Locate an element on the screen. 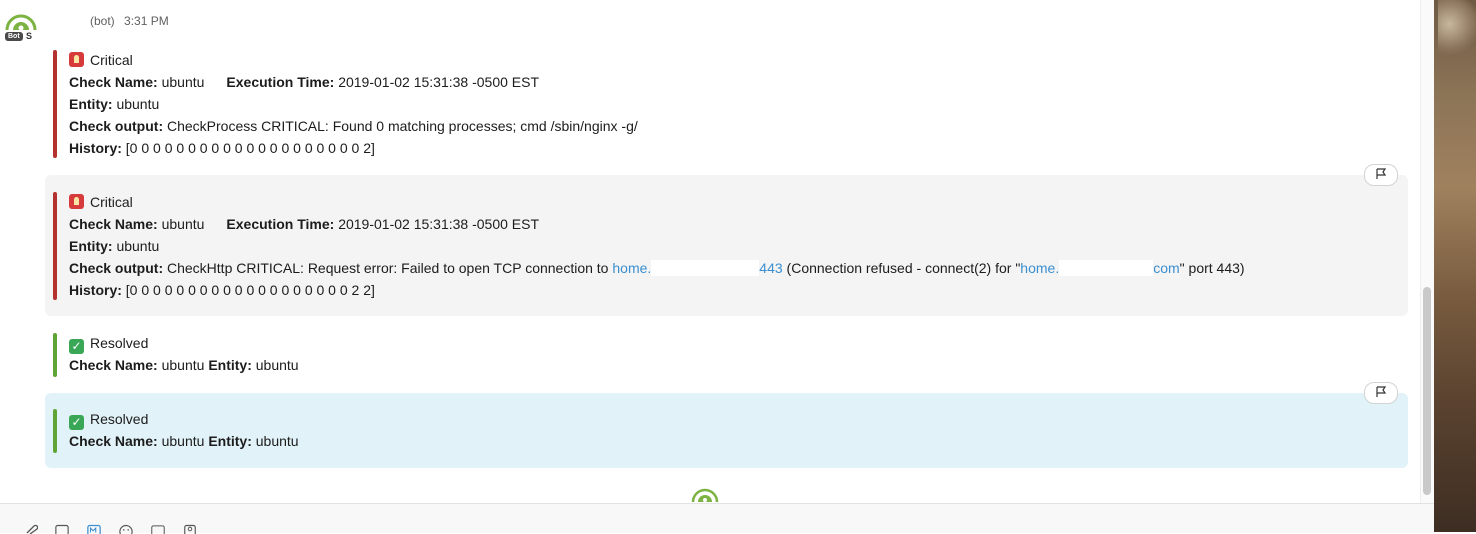 The height and width of the screenshot is (534, 1476). host-link-2-end: com is located at coordinates (1166, 268).